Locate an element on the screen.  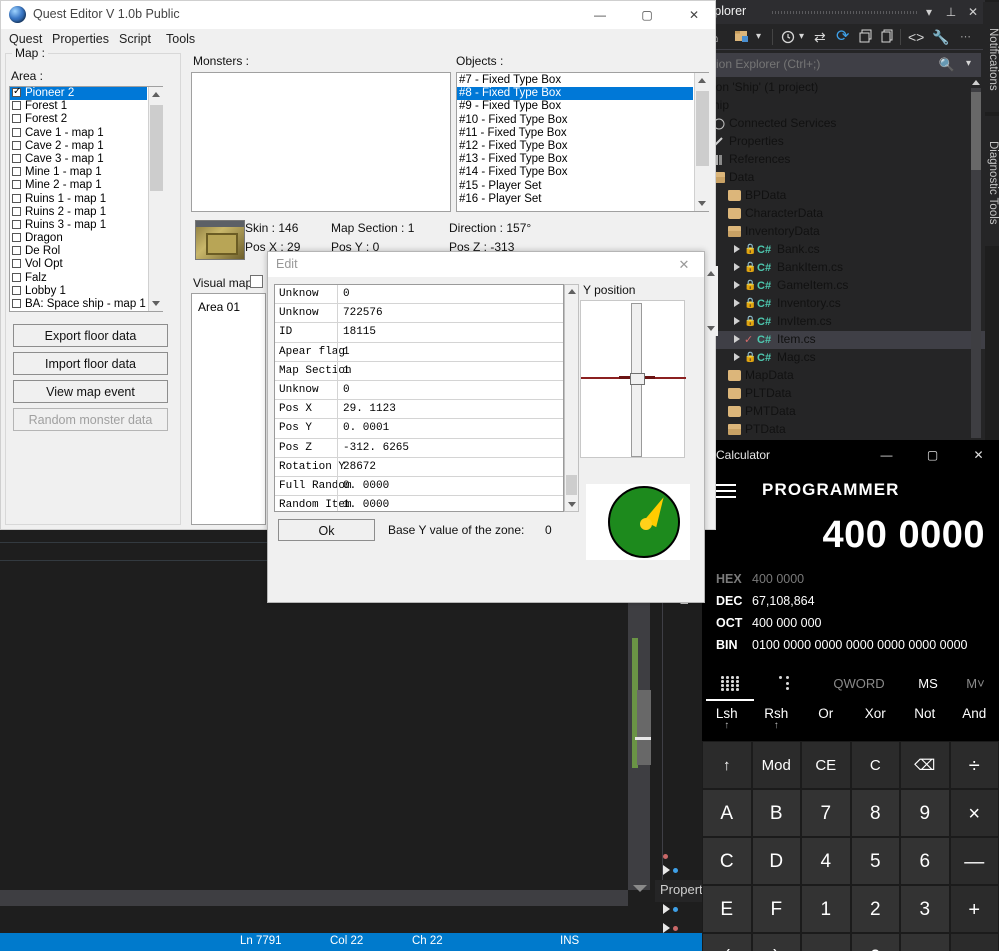
editor-scroll-down-arrow is located at coordinates (640, 888).